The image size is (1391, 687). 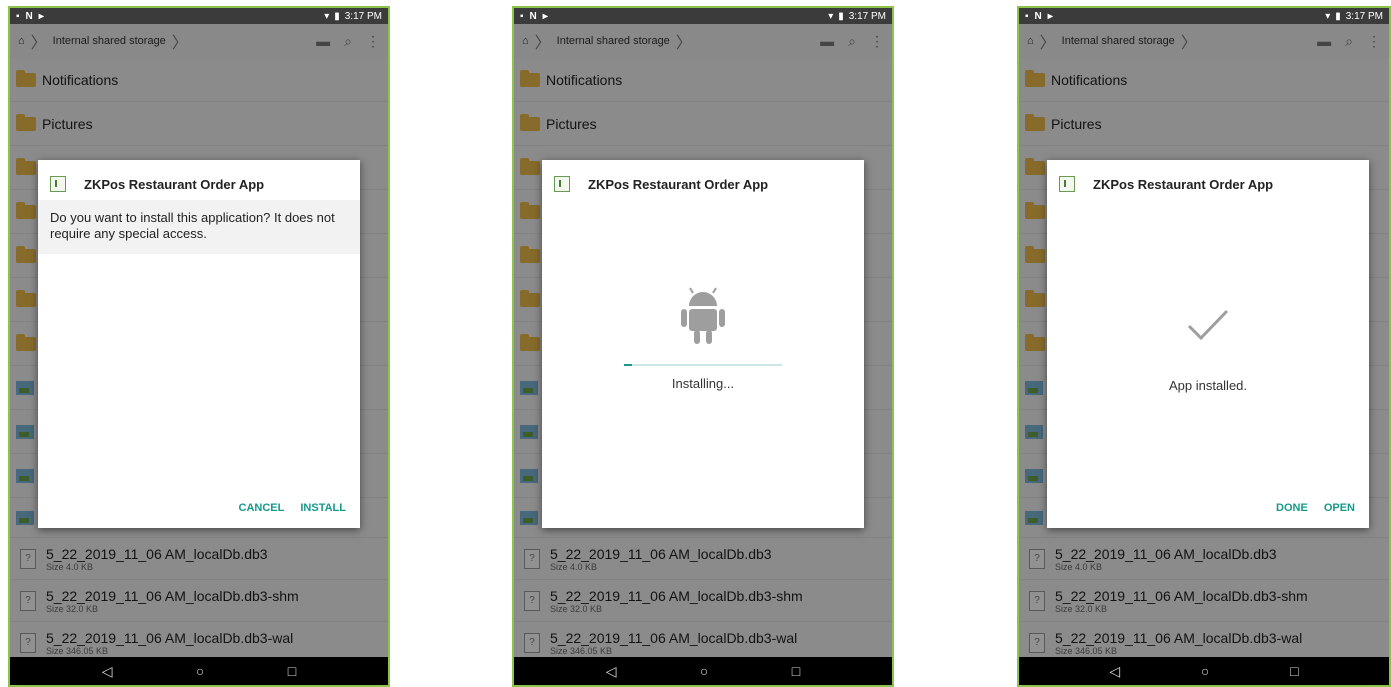 What do you see at coordinates (703, 365) in the screenshot?
I see `install-progress-bar` at bounding box center [703, 365].